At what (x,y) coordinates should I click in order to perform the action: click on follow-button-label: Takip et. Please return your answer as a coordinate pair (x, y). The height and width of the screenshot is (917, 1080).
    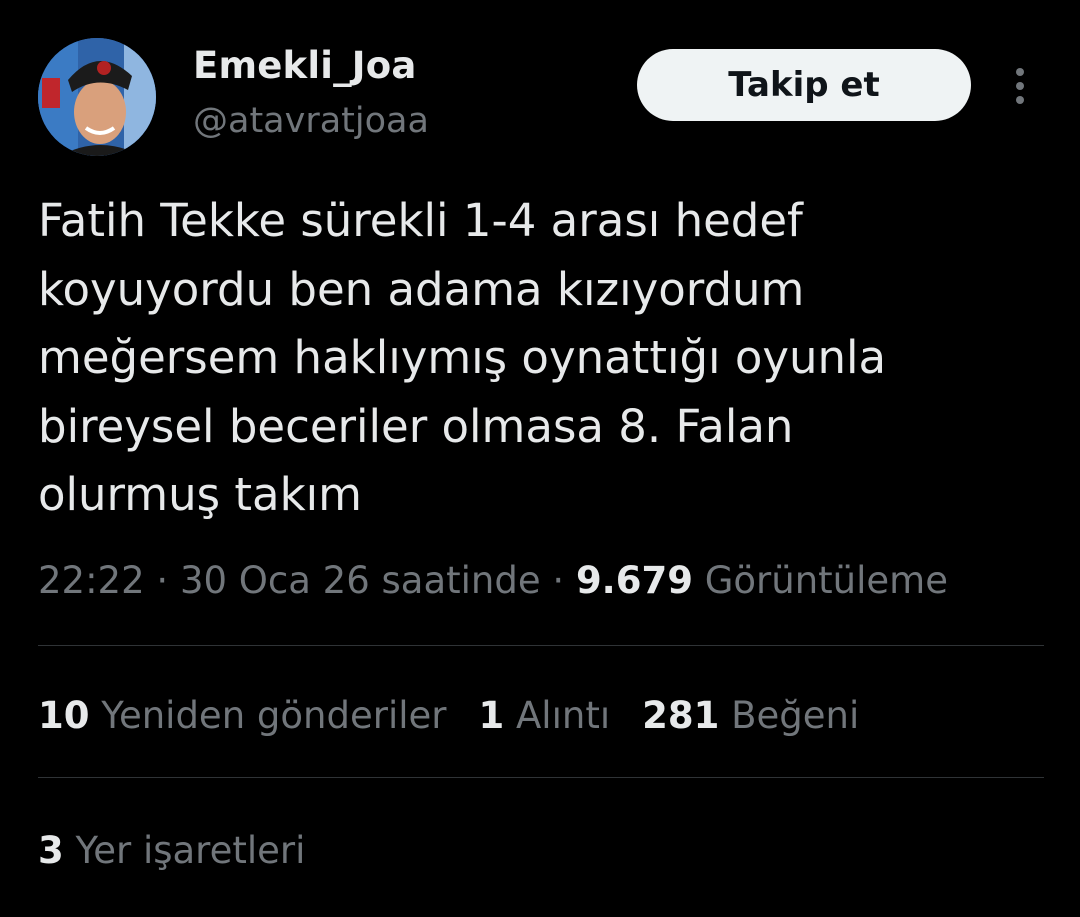
    Looking at the image, I should click on (804, 85).